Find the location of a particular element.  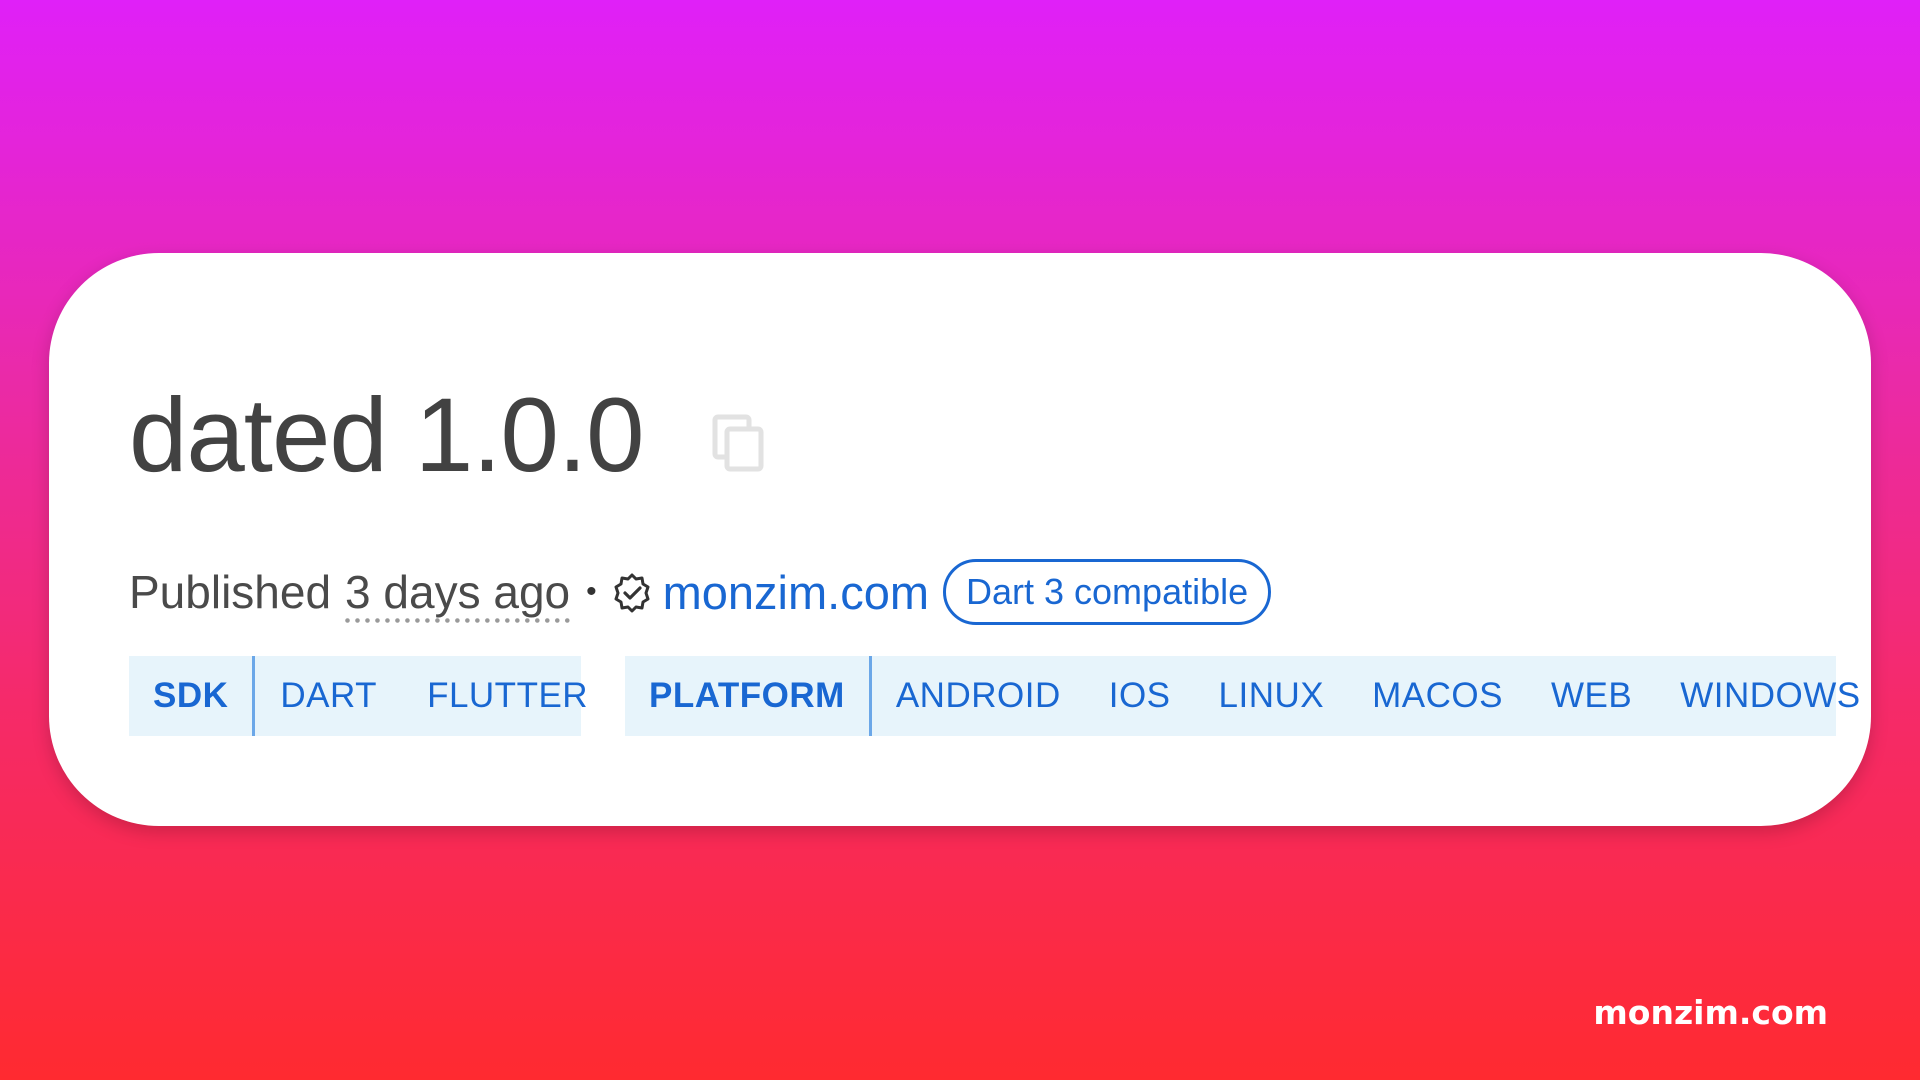

platform-tag-android: ANDROID is located at coordinates (978, 696).